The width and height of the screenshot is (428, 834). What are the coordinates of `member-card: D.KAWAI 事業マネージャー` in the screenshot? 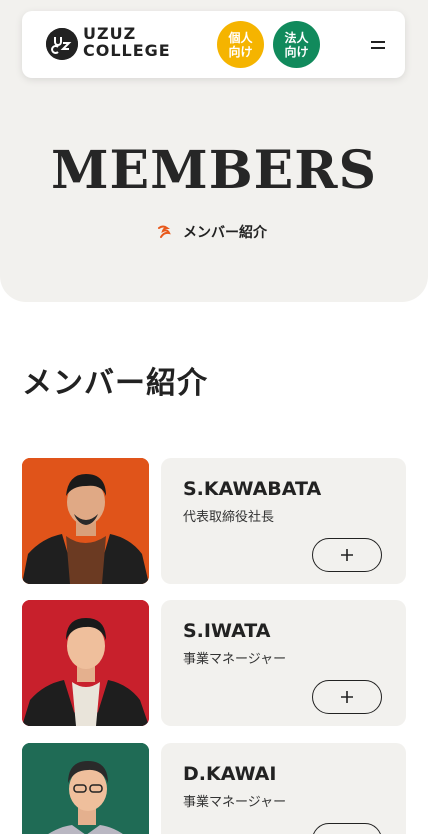 It's located at (214, 788).